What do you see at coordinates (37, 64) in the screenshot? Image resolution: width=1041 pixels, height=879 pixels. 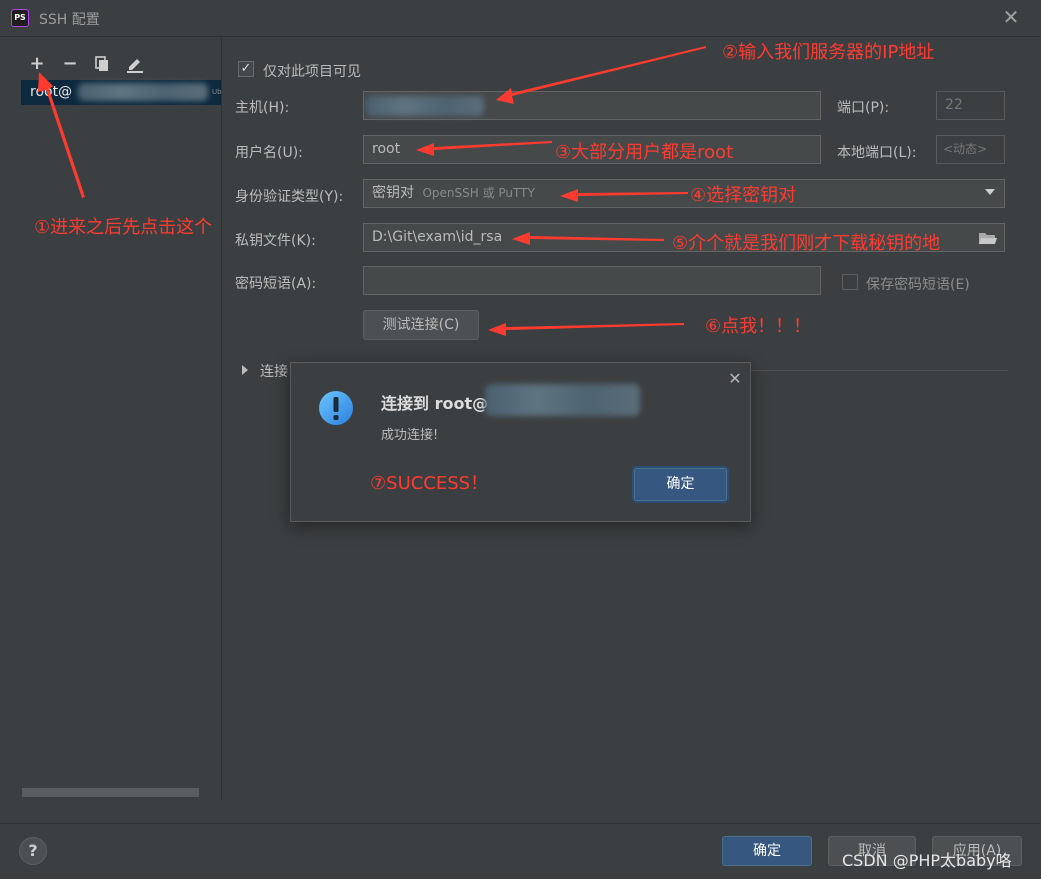 I see `add-icon: +` at bounding box center [37, 64].